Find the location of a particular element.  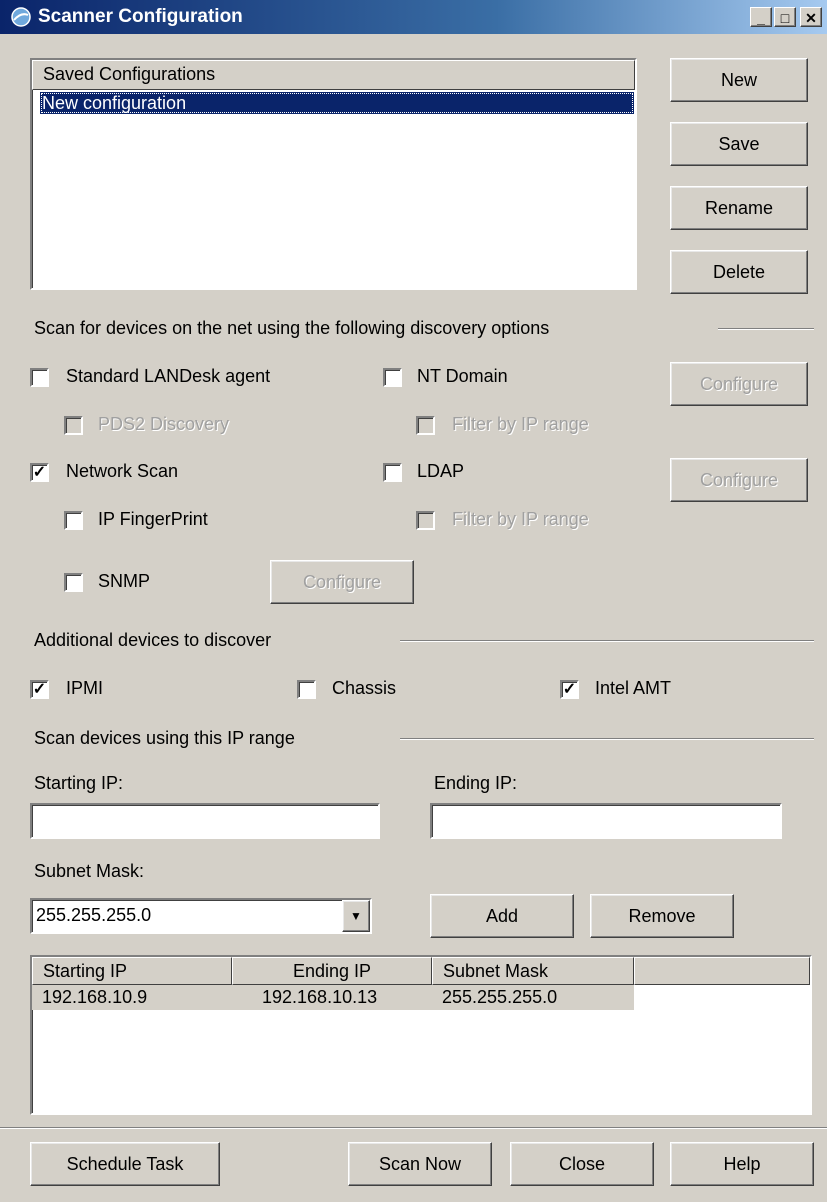

column-header-subnet-mask: Subnet Mask is located at coordinates (533, 971).